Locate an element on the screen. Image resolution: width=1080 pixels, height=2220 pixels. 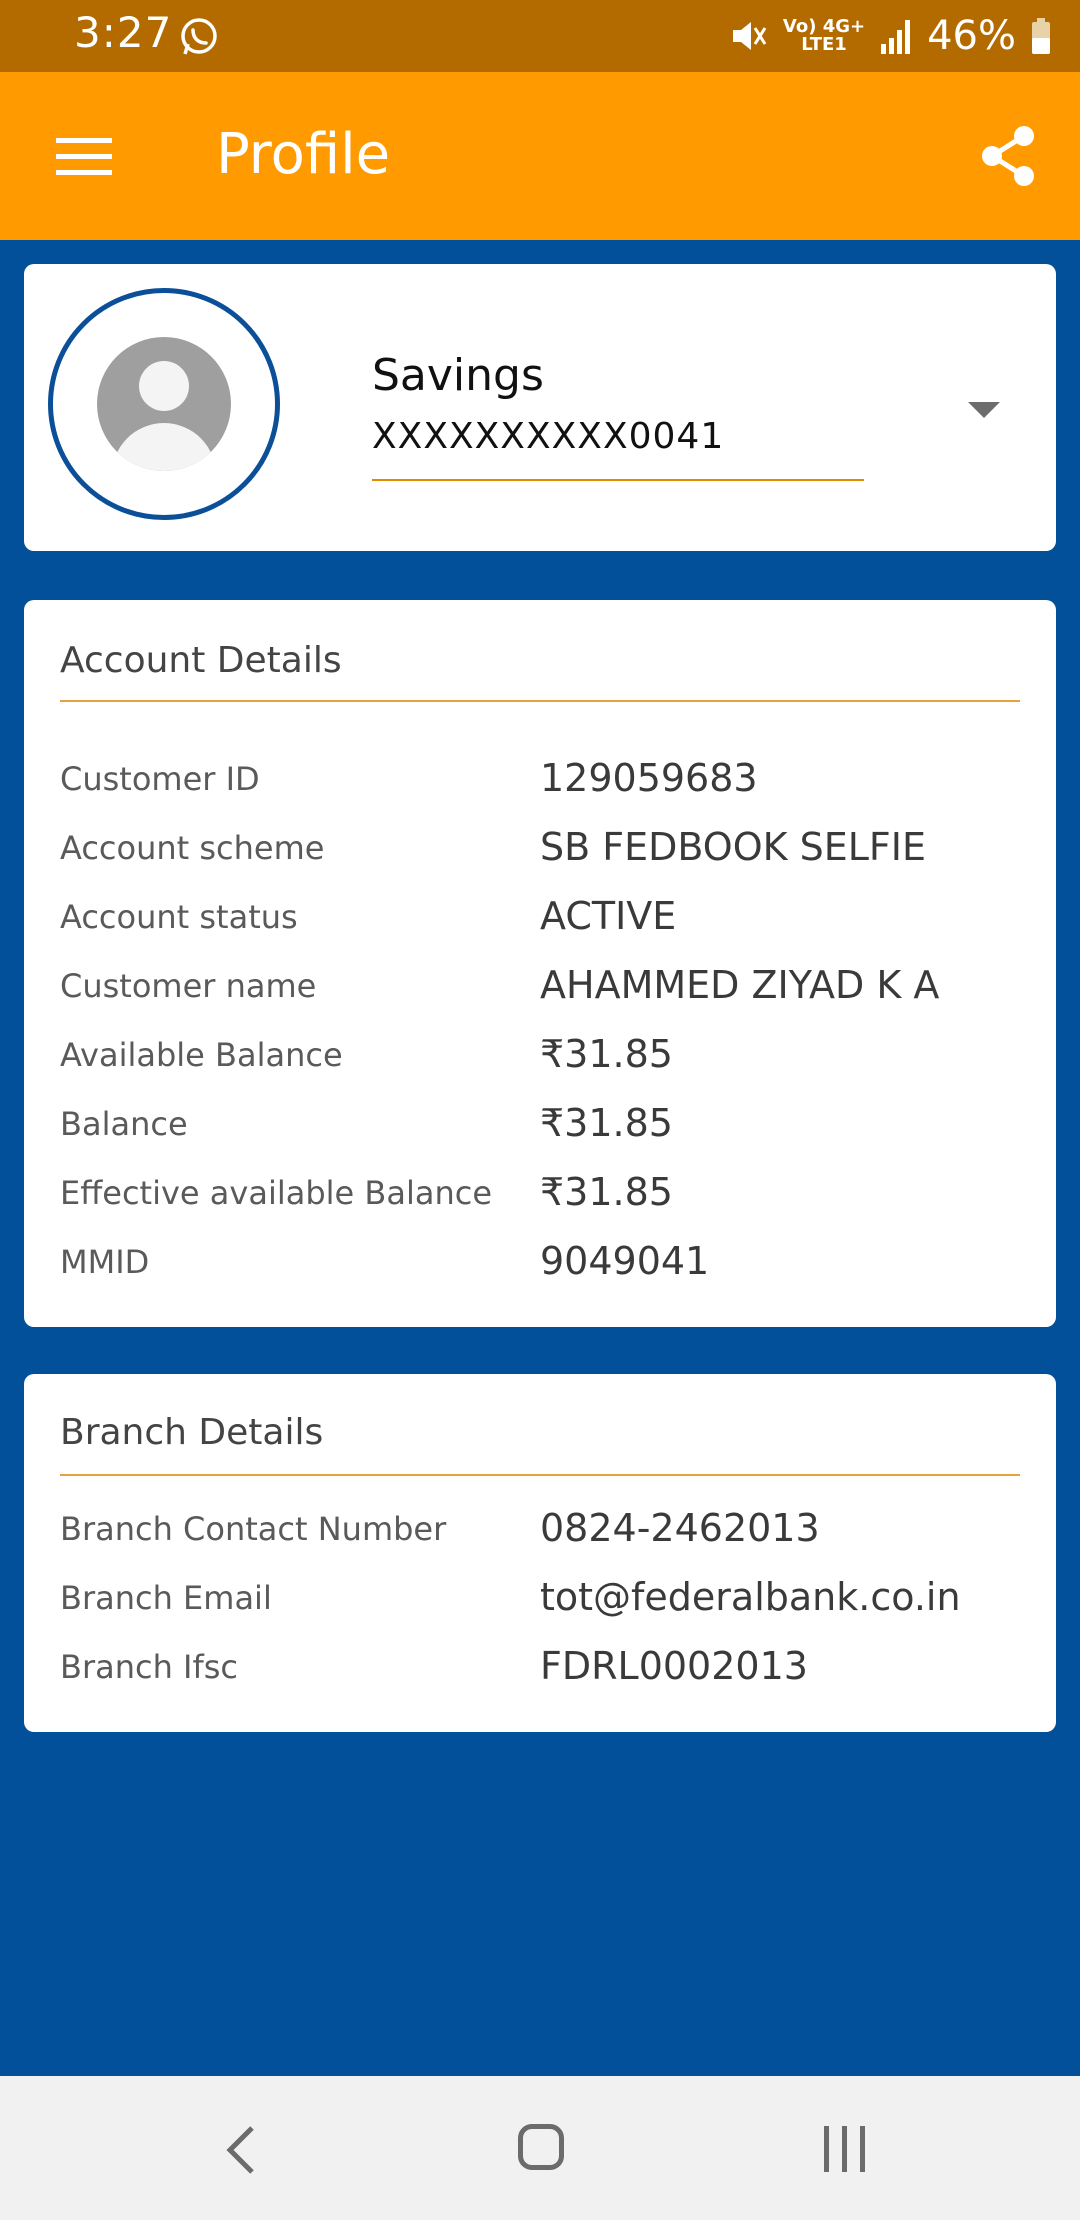
detail-row-account-status: Account status ACTIVE is located at coordinates (540, 926).